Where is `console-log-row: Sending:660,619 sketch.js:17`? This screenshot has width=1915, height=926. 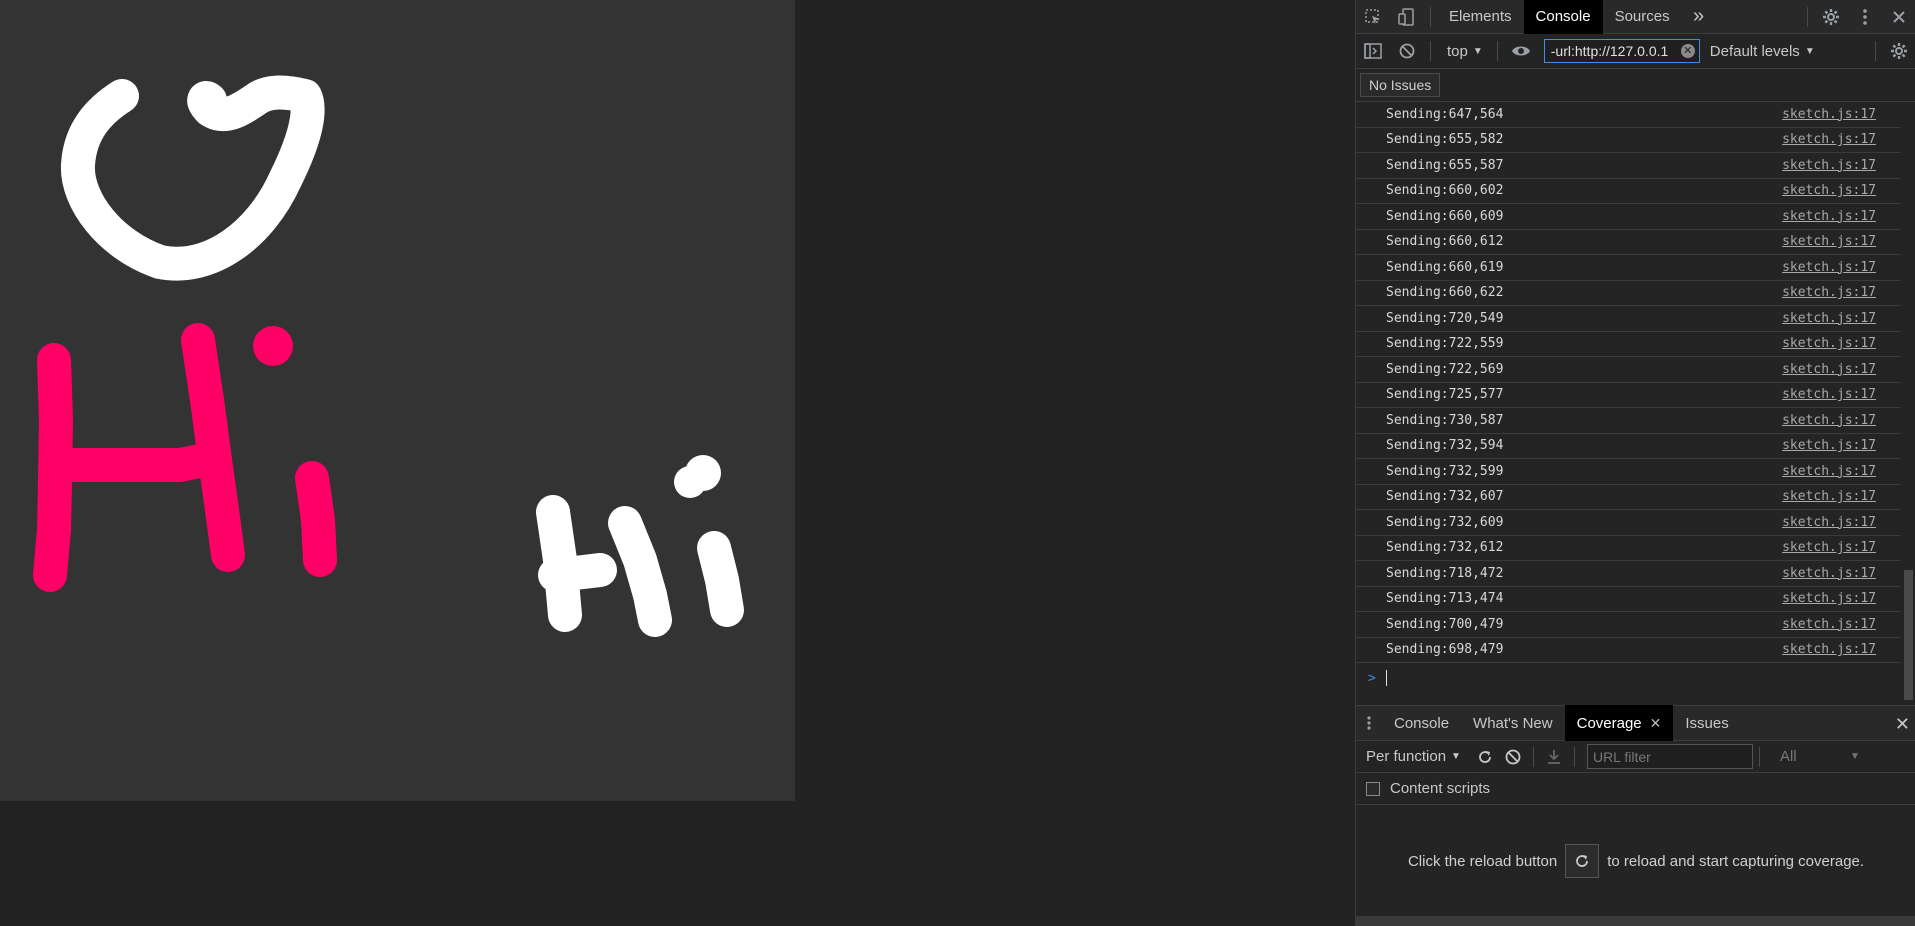
console-log-row: Sending:660,619 sketch.js:17 is located at coordinates (1628, 268).